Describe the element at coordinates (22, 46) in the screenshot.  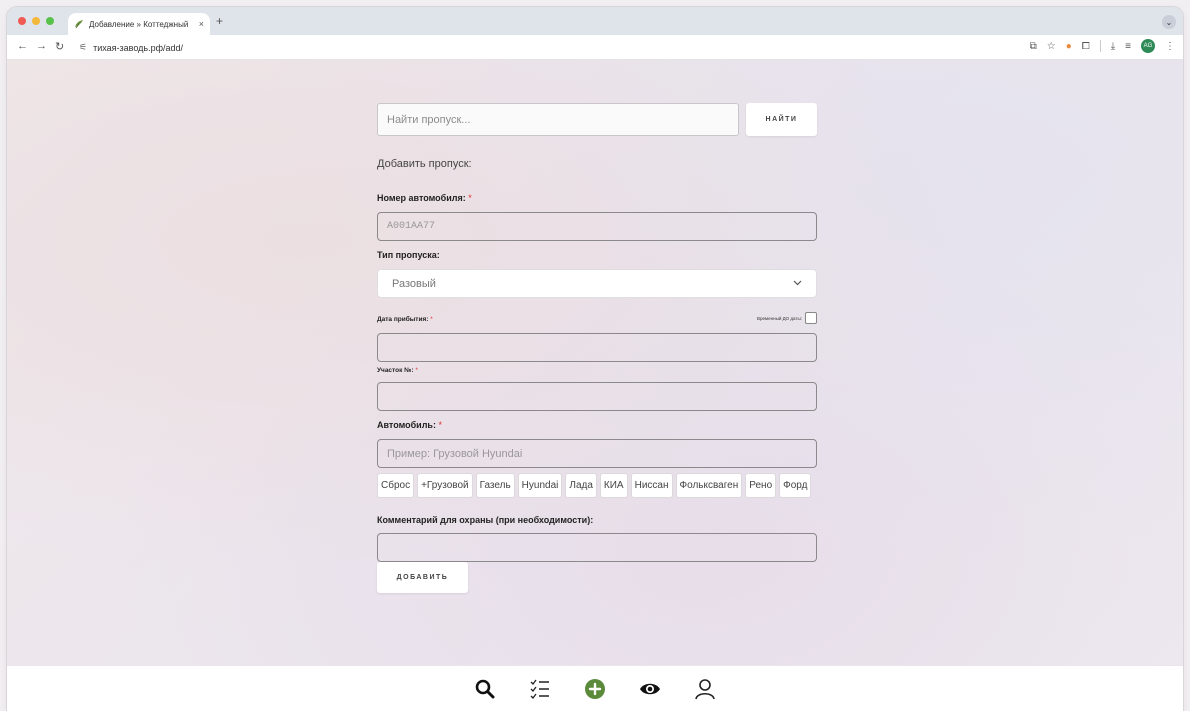
I see `back-arrow-icon: ←` at that location.